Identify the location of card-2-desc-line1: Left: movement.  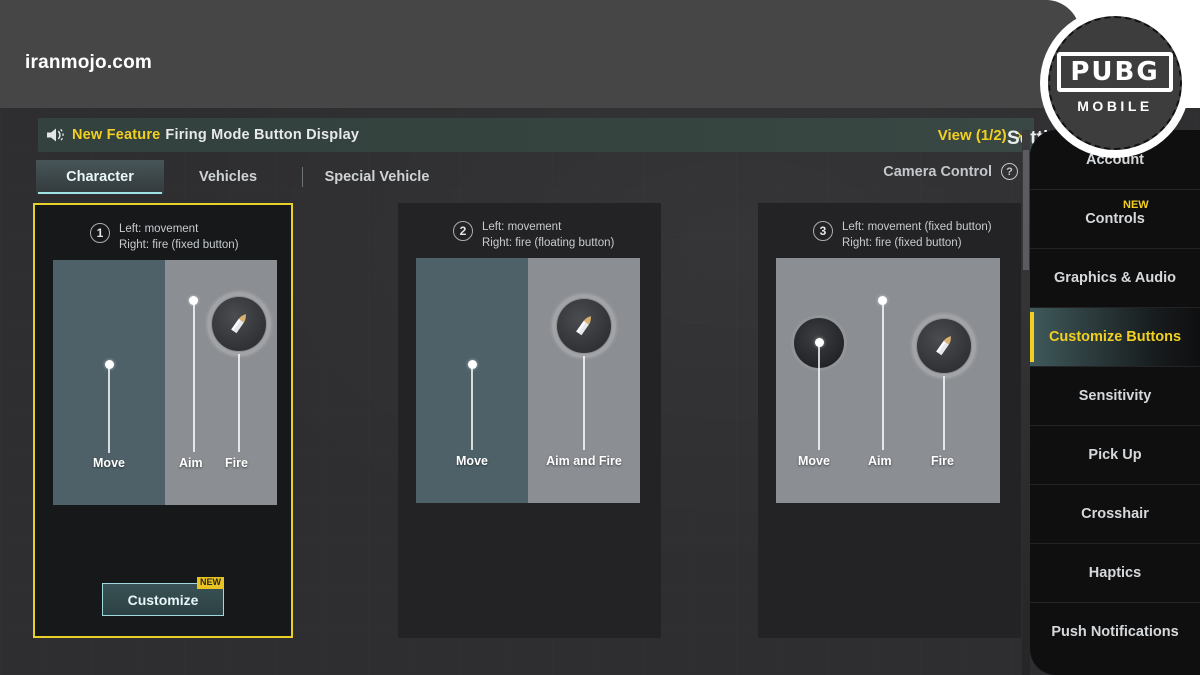
(522, 227).